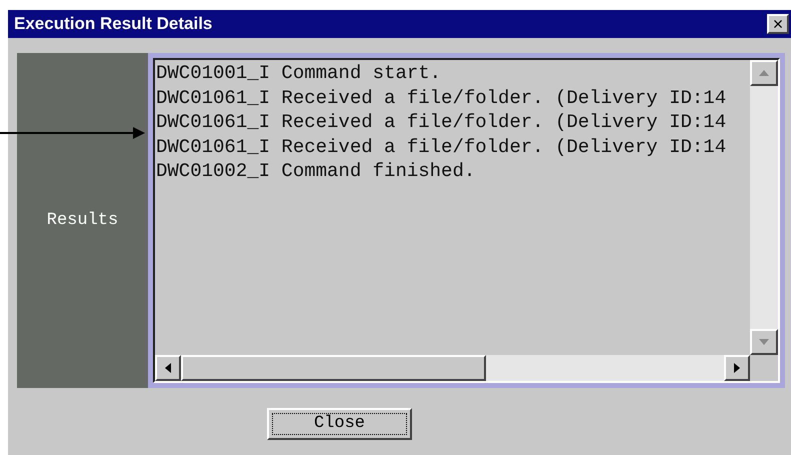  What do you see at coordinates (316, 171) in the screenshot?
I see `log-line: DWC01002_I Command finished.` at bounding box center [316, 171].